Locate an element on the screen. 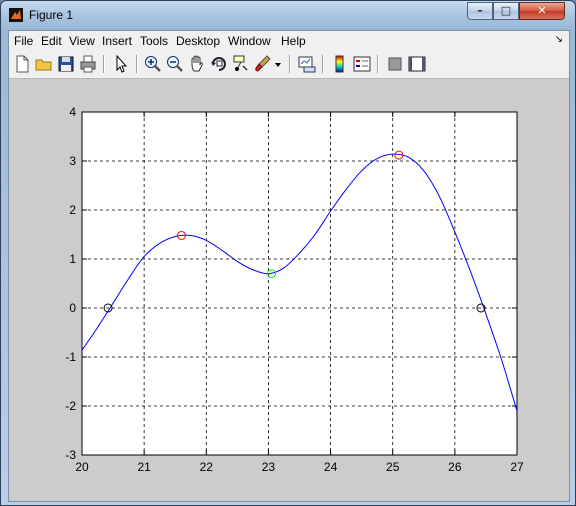 This screenshot has height=506, width=576. menu-file: File is located at coordinates (23, 41).